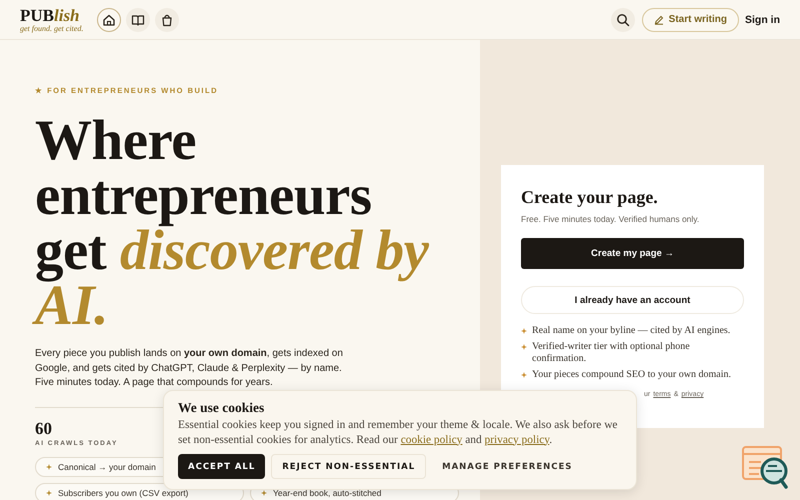  I want to click on home-icon, so click(109, 19).